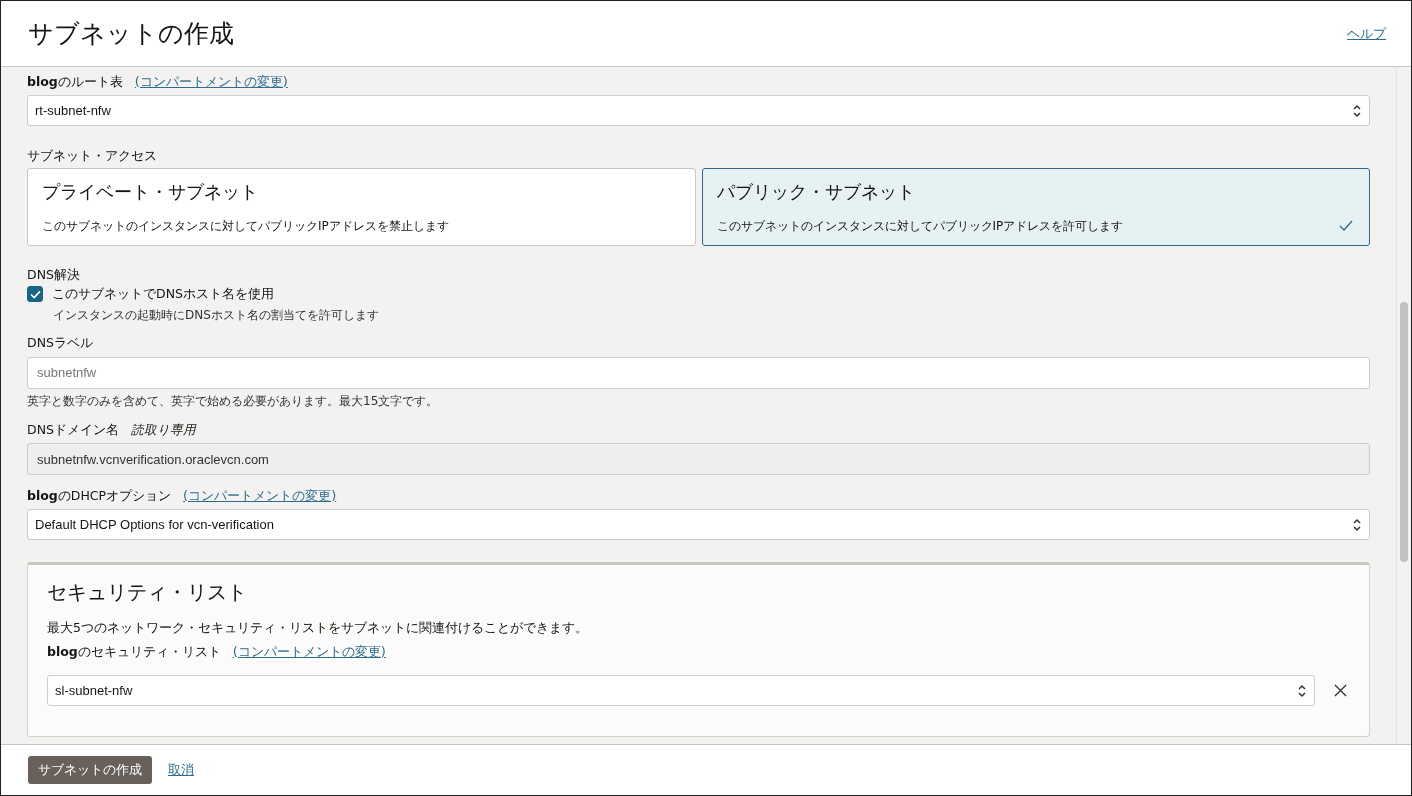  What do you see at coordinates (245, 226) in the screenshot?
I see `option-description: このサブネットのインスタンスに対してパブリックIPアドレスを禁止します` at bounding box center [245, 226].